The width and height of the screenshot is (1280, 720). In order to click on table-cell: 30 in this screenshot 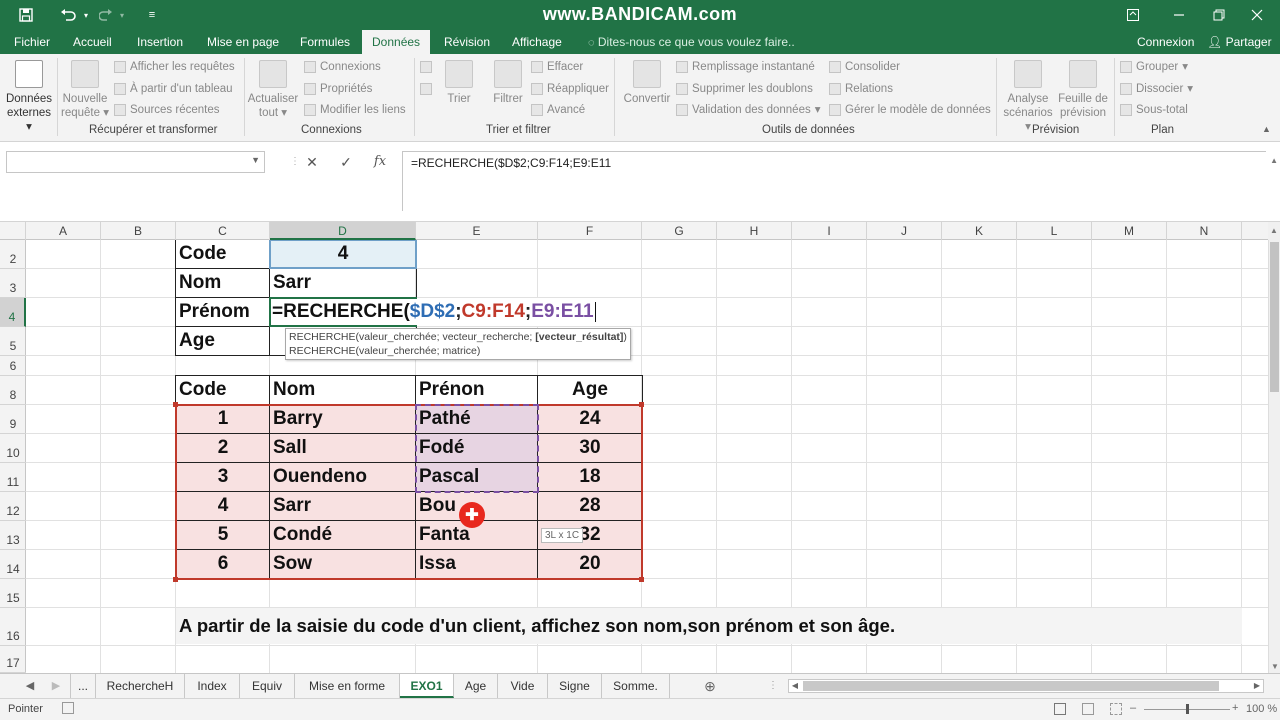, I will do `click(590, 448)`.